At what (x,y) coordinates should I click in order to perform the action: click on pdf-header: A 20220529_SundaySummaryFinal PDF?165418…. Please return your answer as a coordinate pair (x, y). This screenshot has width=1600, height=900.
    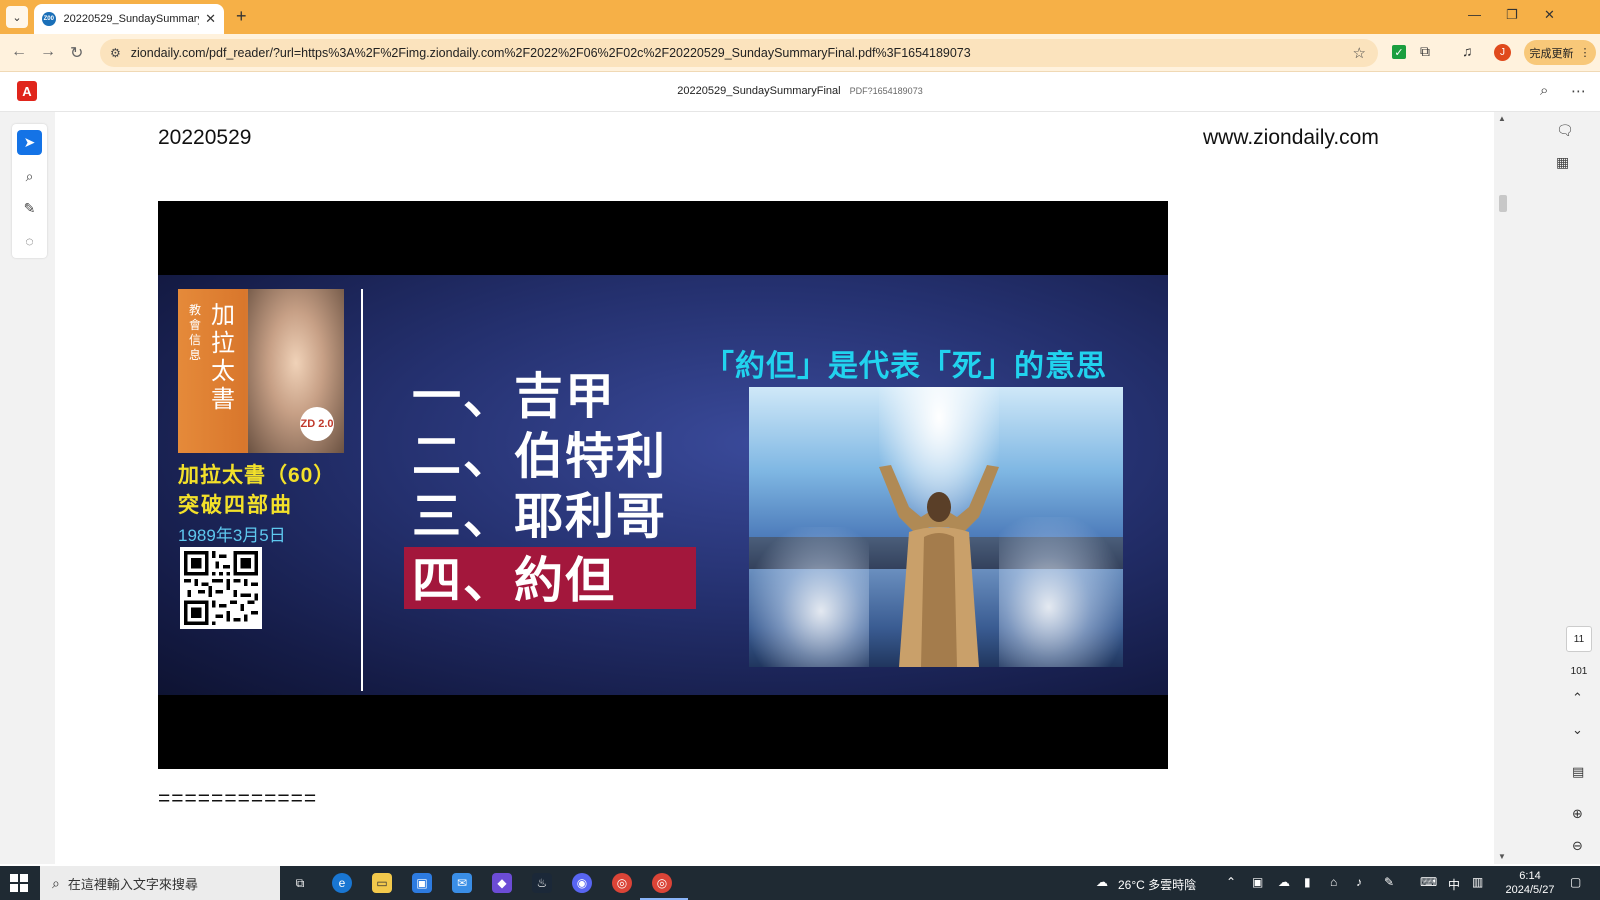
    Looking at the image, I should click on (800, 92).